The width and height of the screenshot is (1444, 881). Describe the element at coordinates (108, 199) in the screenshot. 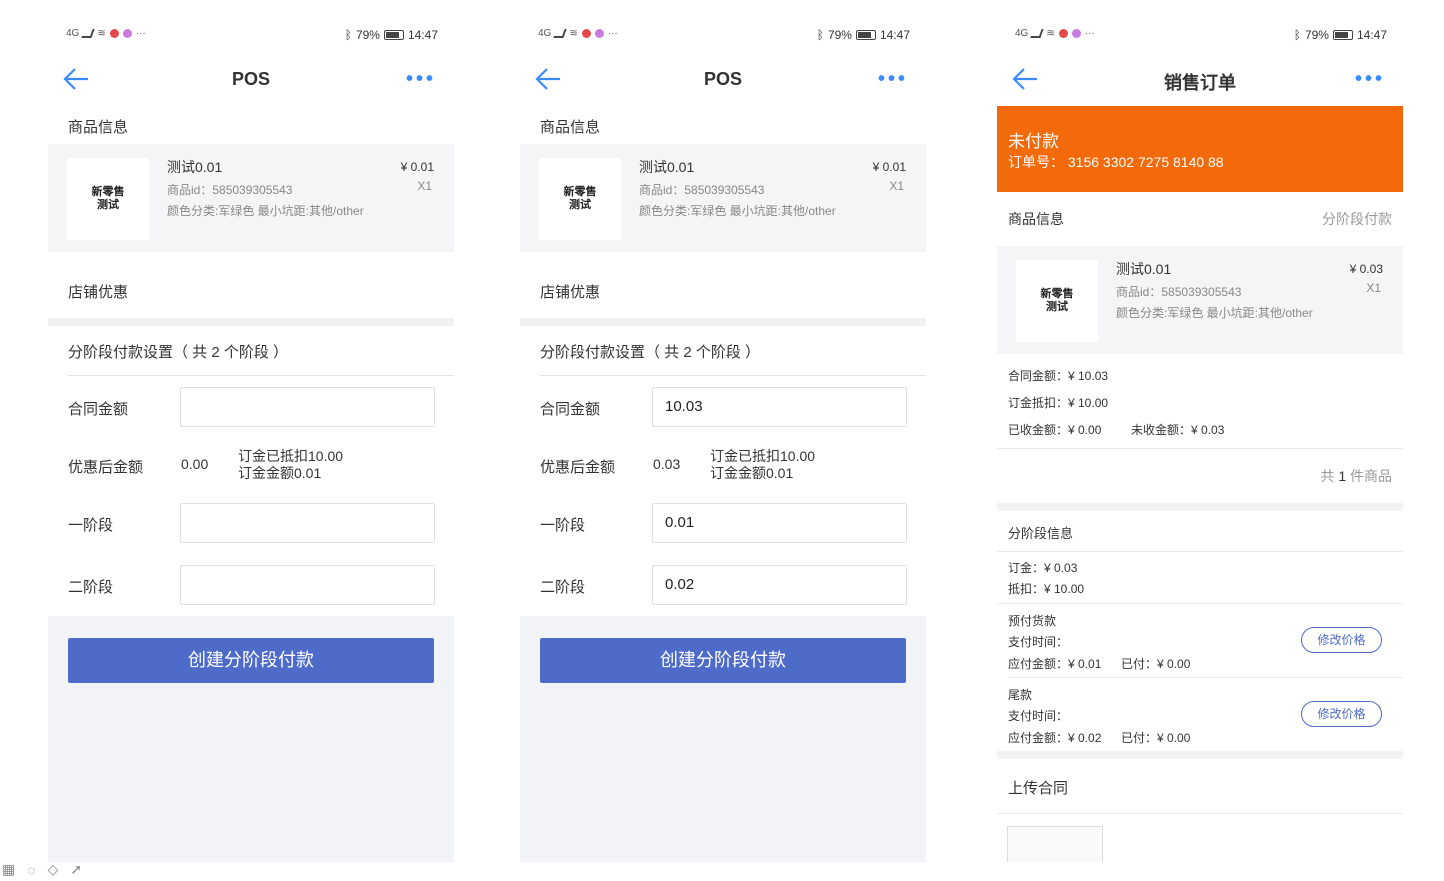

I see `goods-thumbnail: 新零售 测试` at that location.